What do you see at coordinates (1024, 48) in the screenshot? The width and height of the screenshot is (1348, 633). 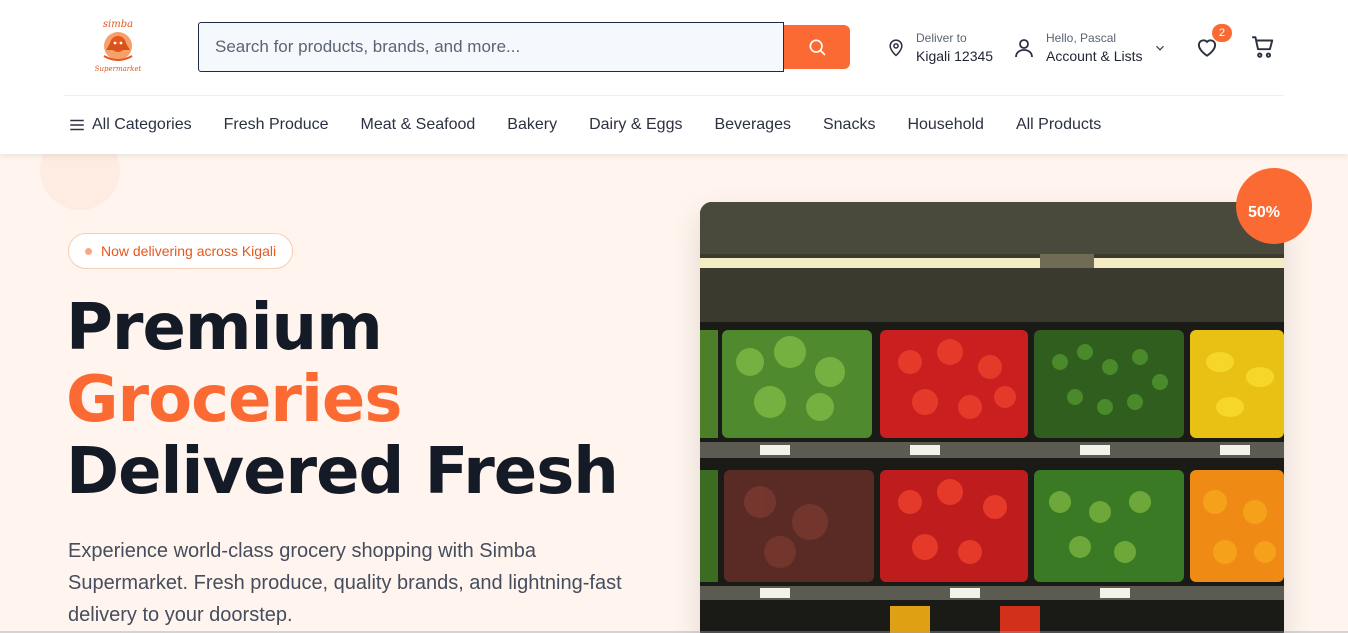 I see `user-icon` at bounding box center [1024, 48].